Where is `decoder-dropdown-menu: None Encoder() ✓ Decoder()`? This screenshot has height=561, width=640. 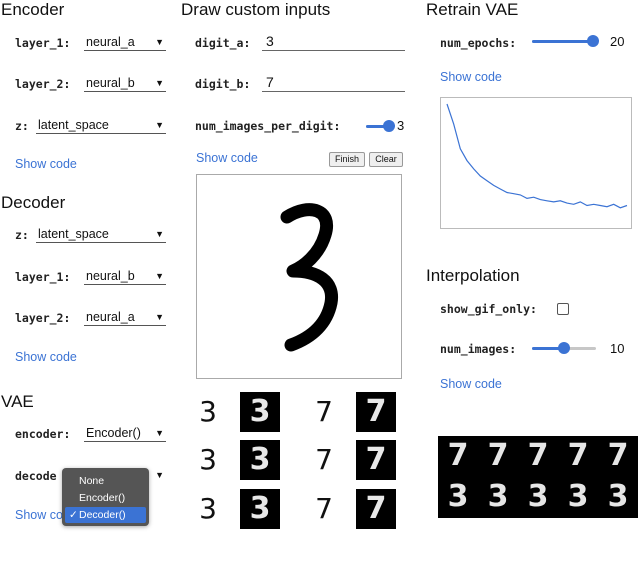 decoder-dropdown-menu: None Encoder() ✓ Decoder() is located at coordinates (105, 497).